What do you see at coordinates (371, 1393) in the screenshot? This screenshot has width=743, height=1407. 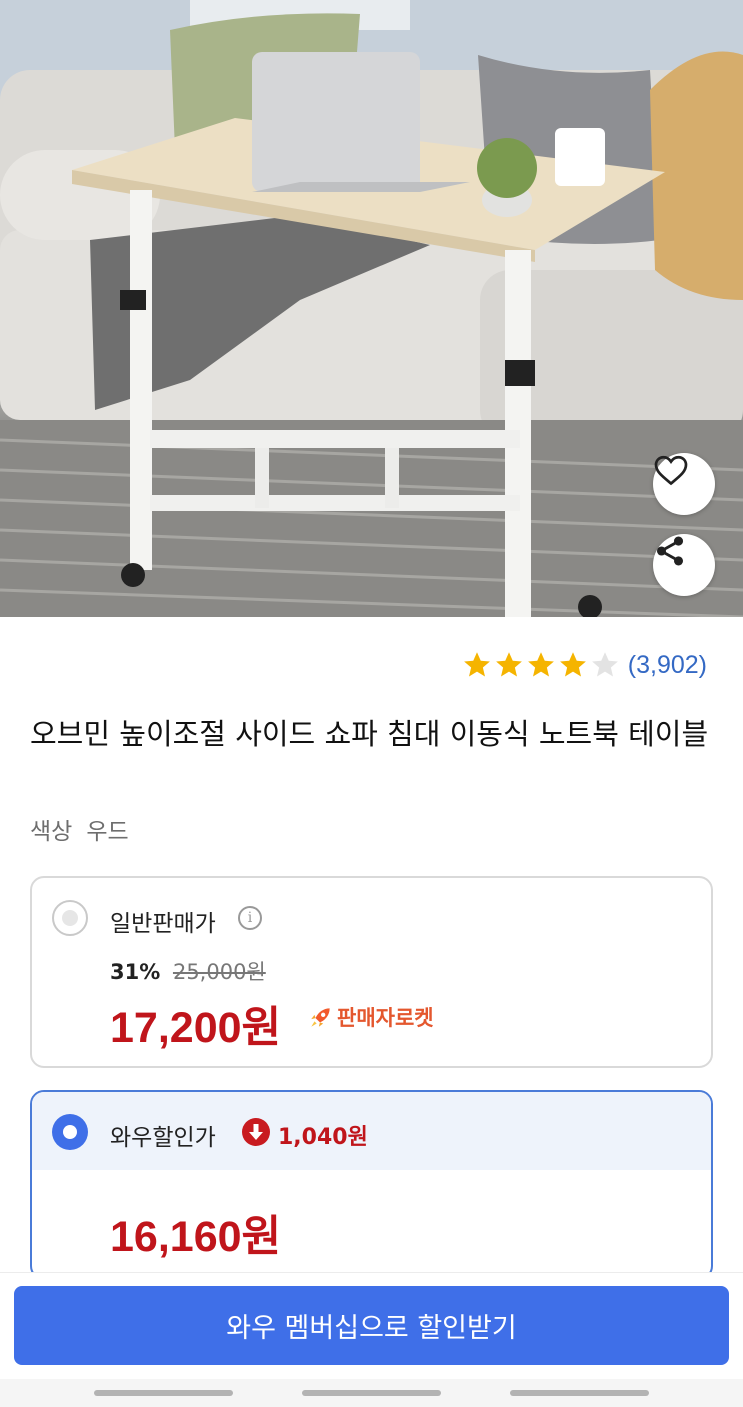 I see `nav-home` at bounding box center [371, 1393].